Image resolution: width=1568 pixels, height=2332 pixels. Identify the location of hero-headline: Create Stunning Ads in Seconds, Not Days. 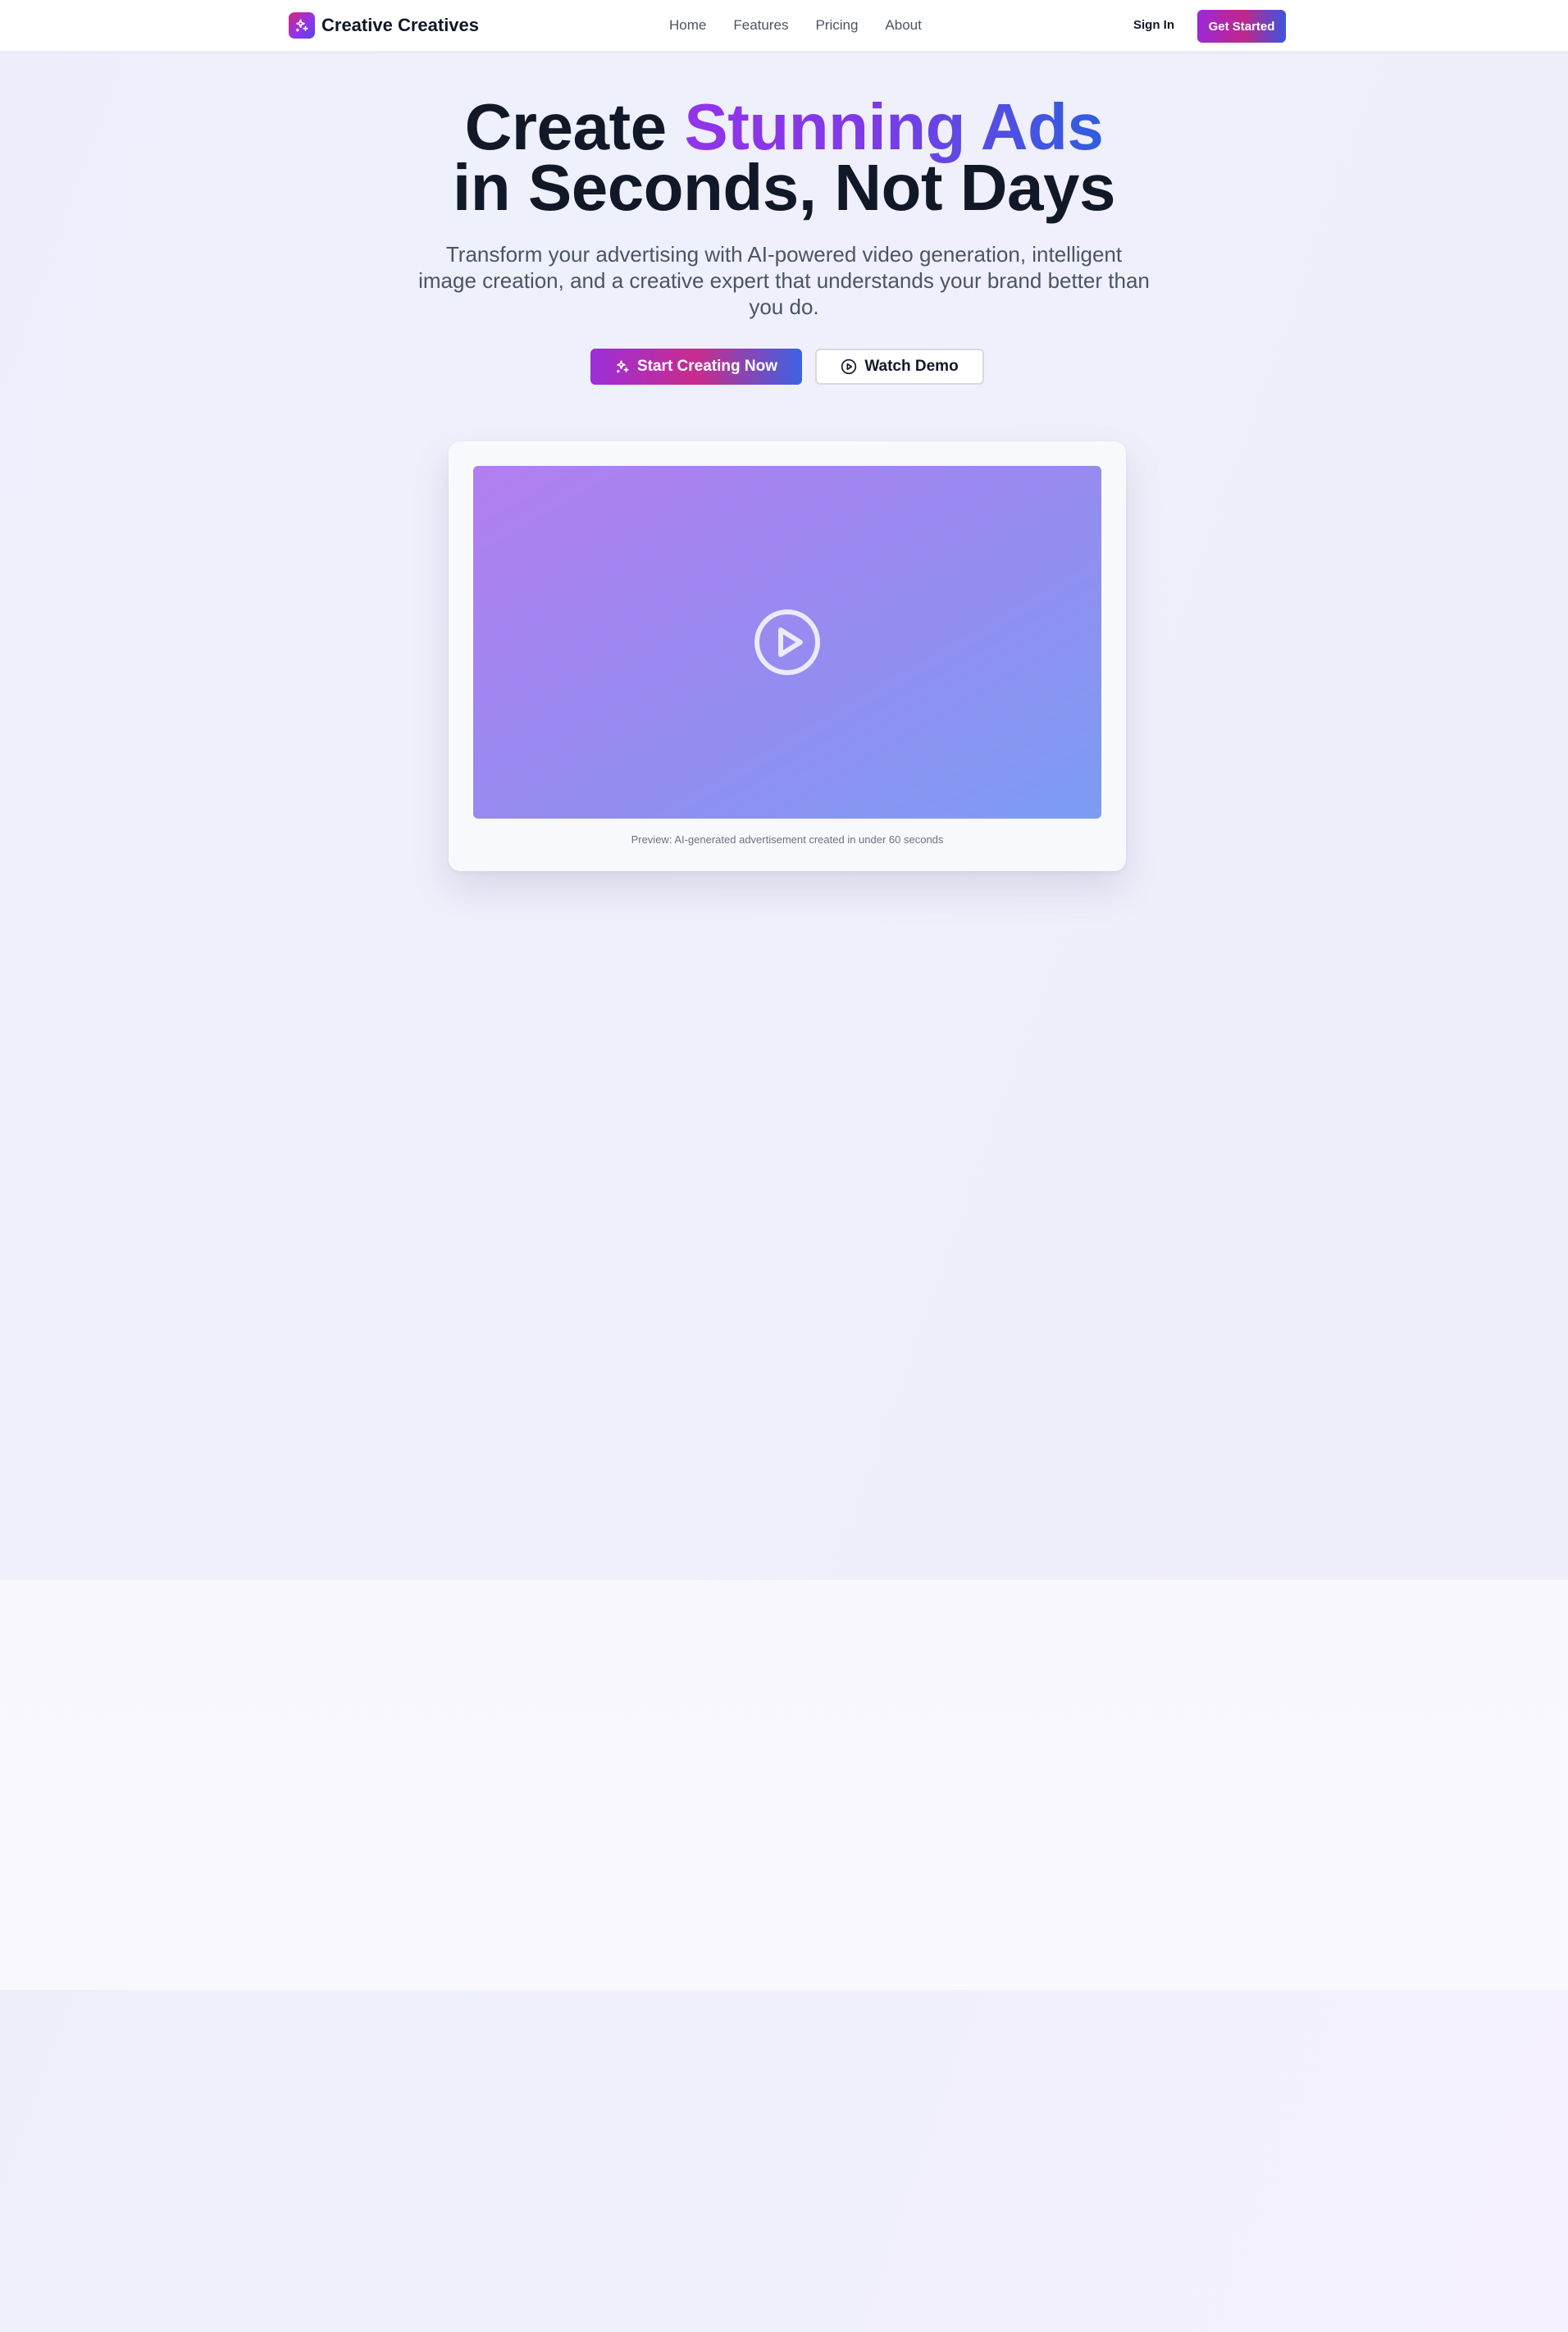
(784, 157).